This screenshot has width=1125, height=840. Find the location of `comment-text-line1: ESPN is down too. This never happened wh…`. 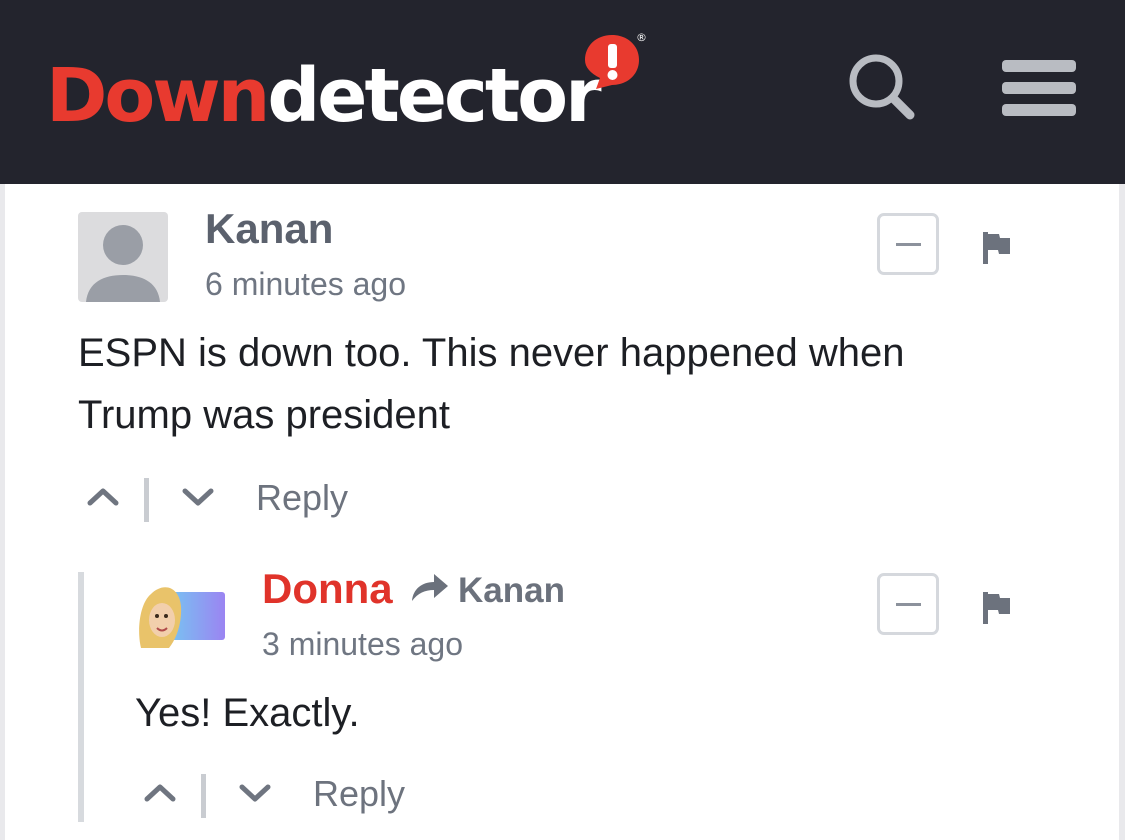

comment-text-line1: ESPN is down too. This never happened wh… is located at coordinates (491, 353).